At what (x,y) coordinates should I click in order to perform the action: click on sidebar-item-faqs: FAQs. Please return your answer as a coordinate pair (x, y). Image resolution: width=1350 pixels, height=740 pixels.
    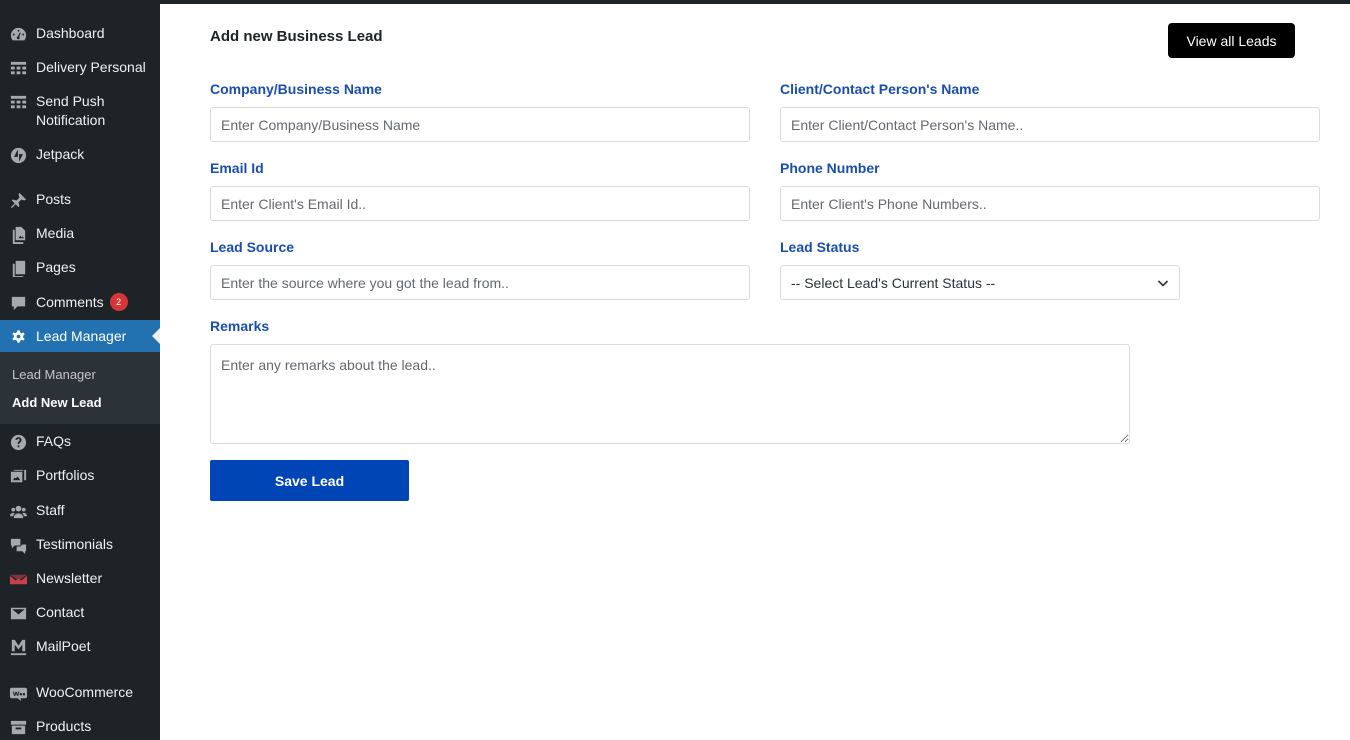
    Looking at the image, I should click on (80, 442).